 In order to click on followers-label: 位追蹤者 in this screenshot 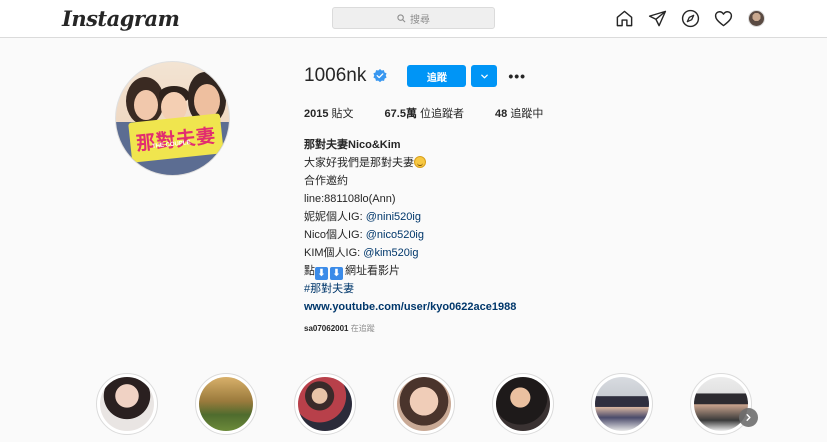, I will do `click(442, 114)`.